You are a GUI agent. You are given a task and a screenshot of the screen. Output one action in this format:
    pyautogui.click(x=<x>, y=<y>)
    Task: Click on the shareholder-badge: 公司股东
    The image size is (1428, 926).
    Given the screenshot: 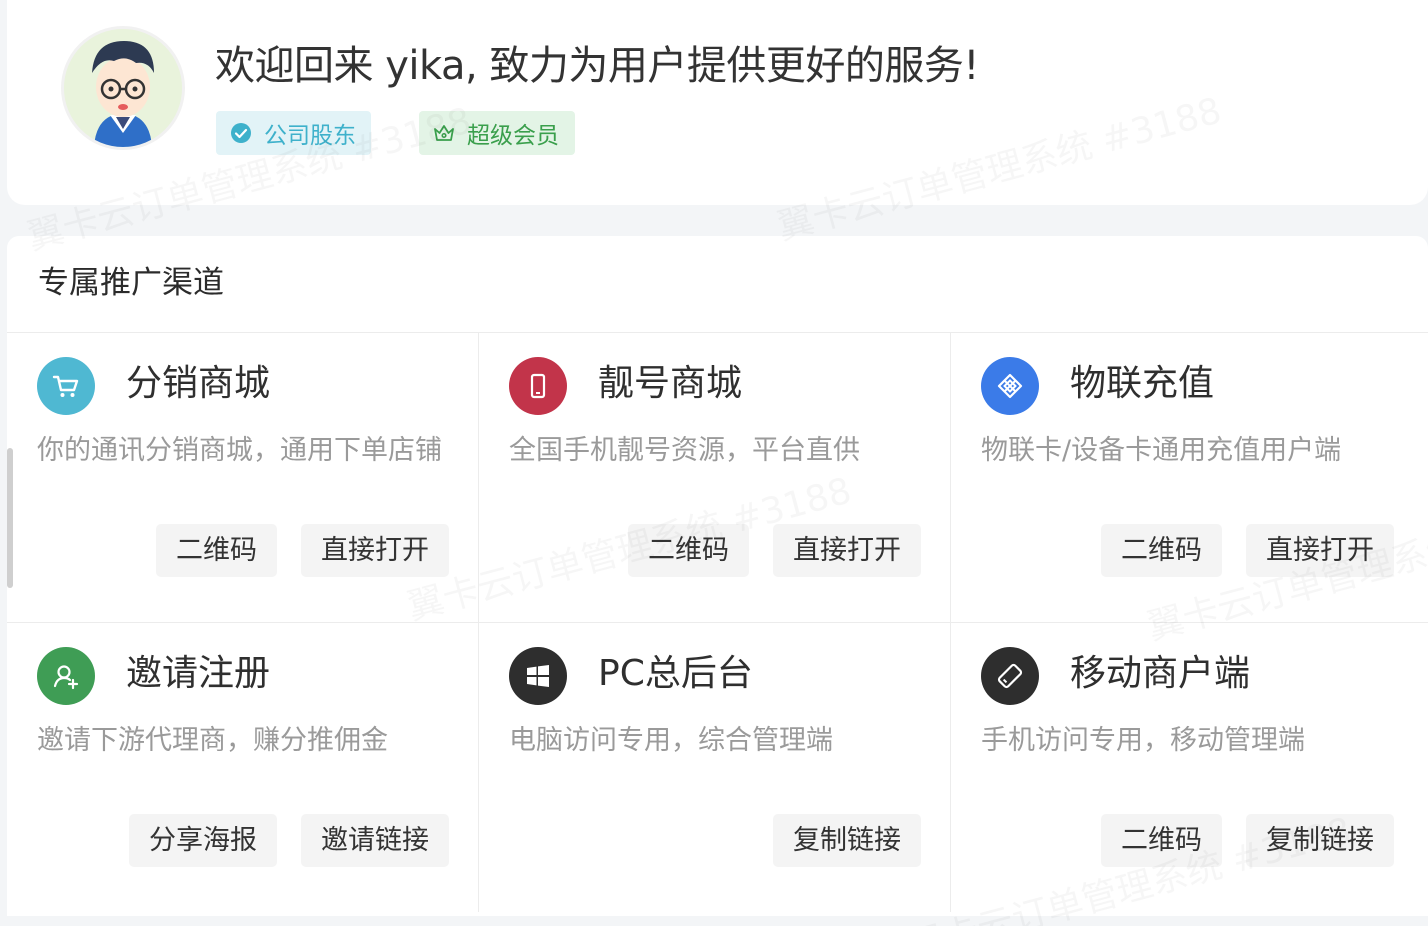 What is the action you would take?
    pyautogui.click(x=293, y=133)
    